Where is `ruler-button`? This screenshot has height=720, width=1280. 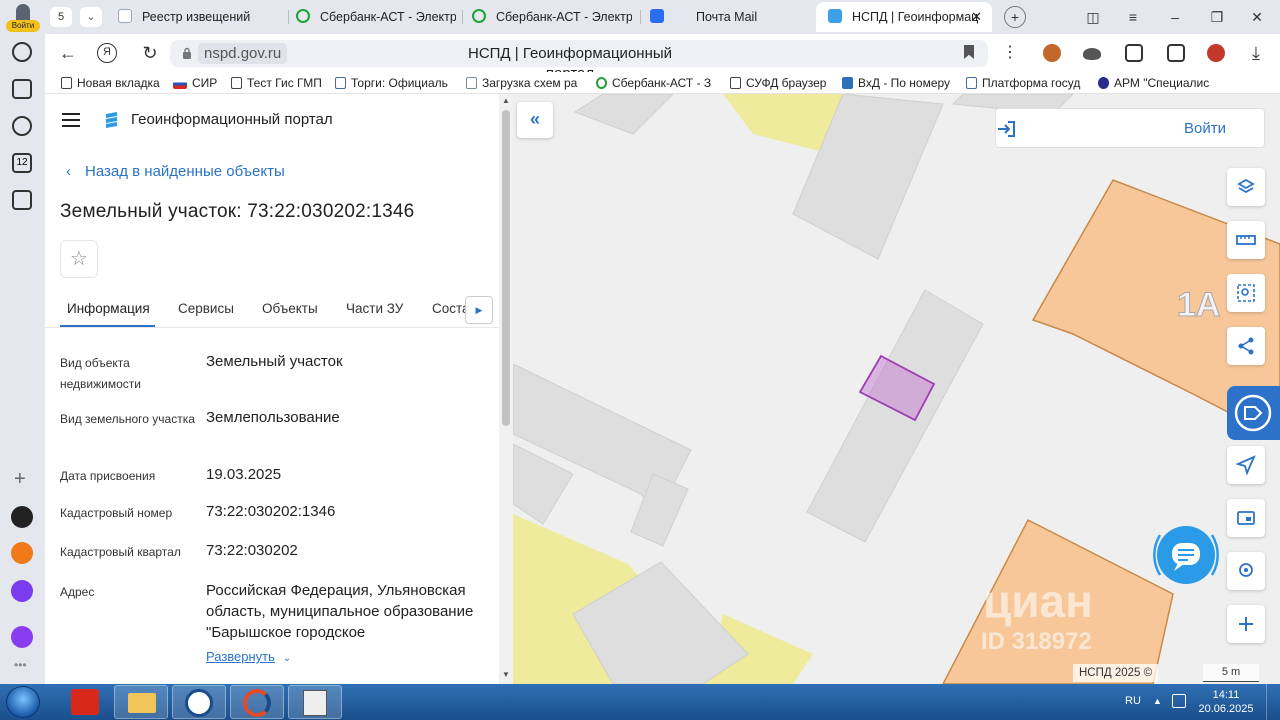 ruler-button is located at coordinates (1246, 240).